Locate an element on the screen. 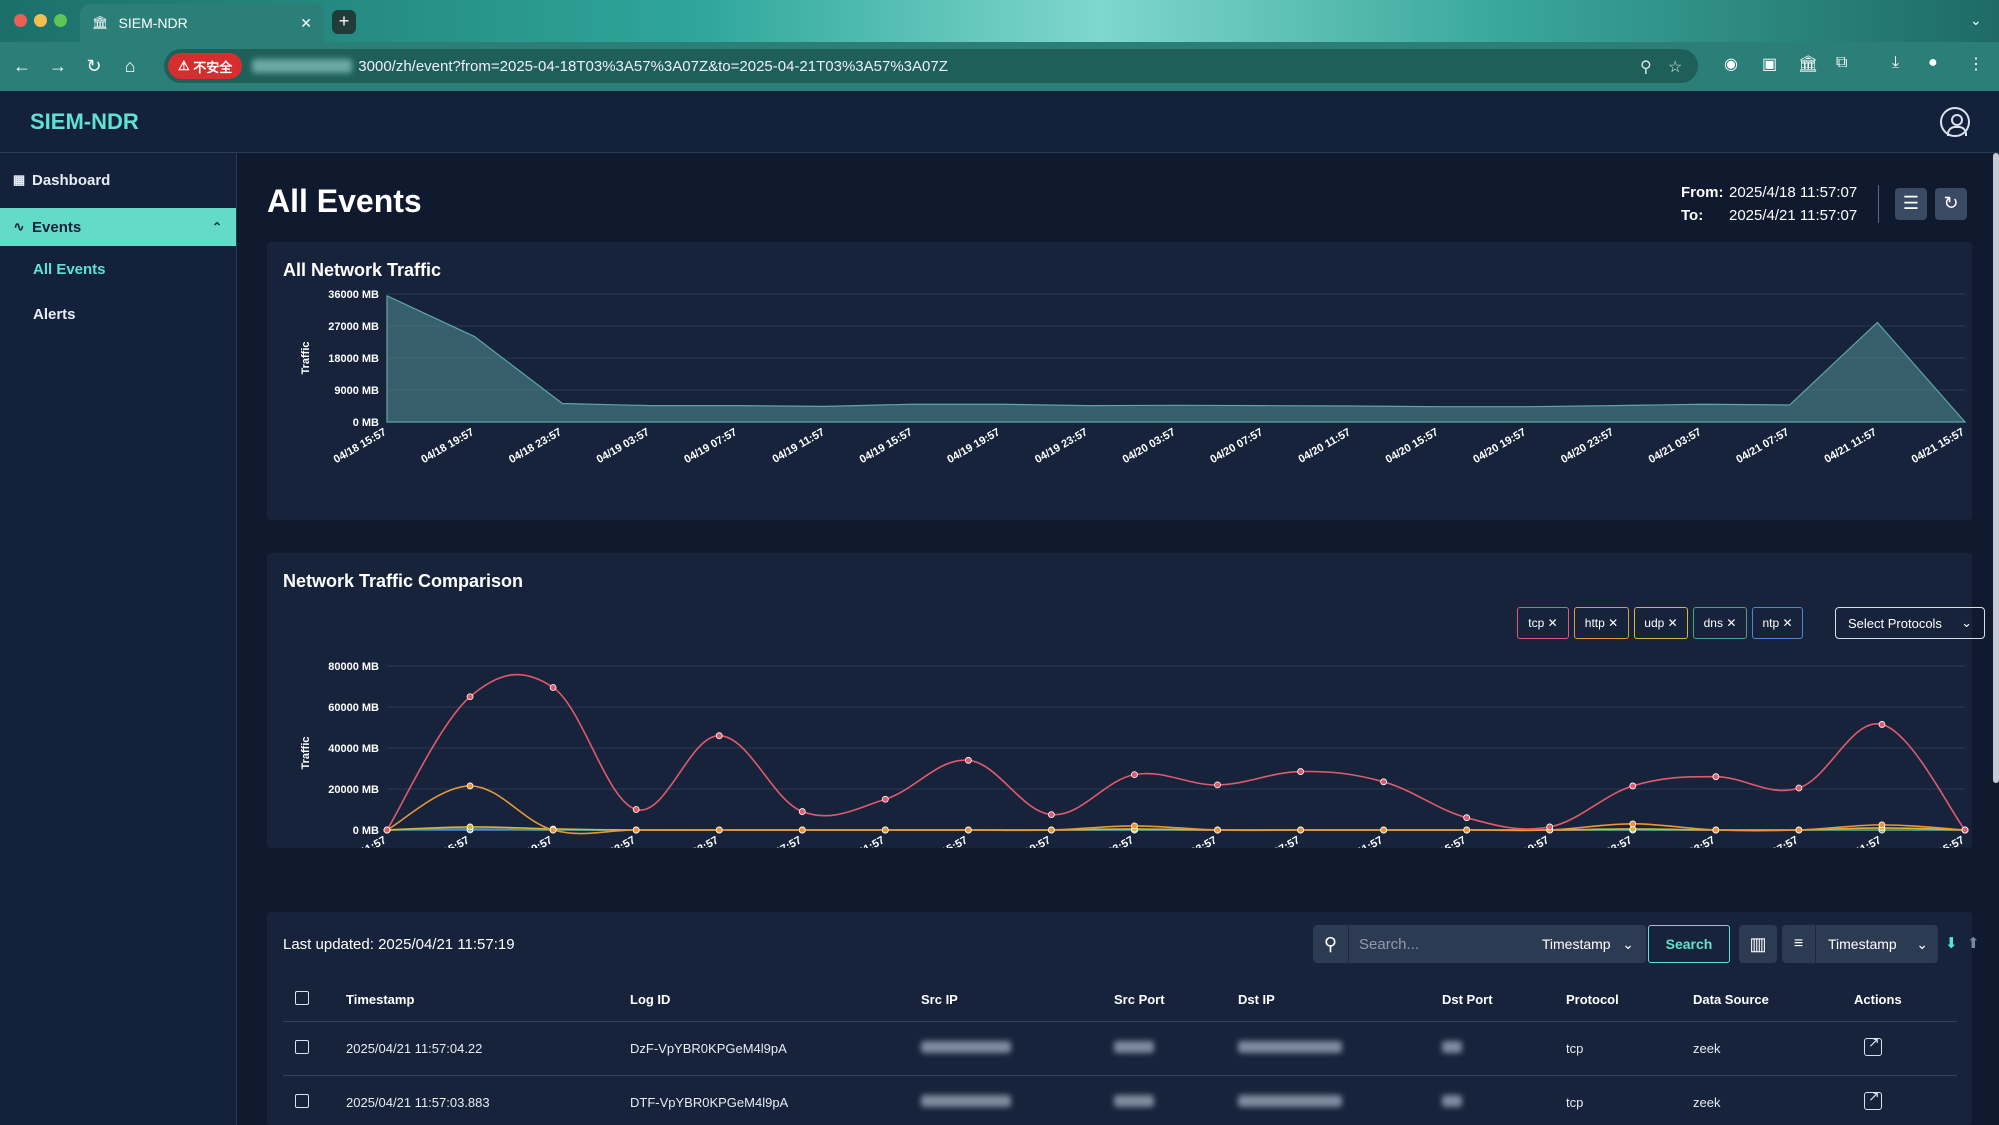 The image size is (1999, 1125). columns-icon: ▥ is located at coordinates (1758, 944).